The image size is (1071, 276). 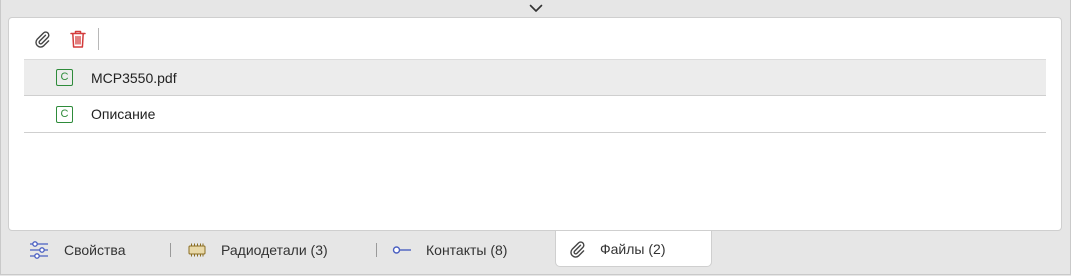 I want to click on trash-icon, so click(x=78, y=39).